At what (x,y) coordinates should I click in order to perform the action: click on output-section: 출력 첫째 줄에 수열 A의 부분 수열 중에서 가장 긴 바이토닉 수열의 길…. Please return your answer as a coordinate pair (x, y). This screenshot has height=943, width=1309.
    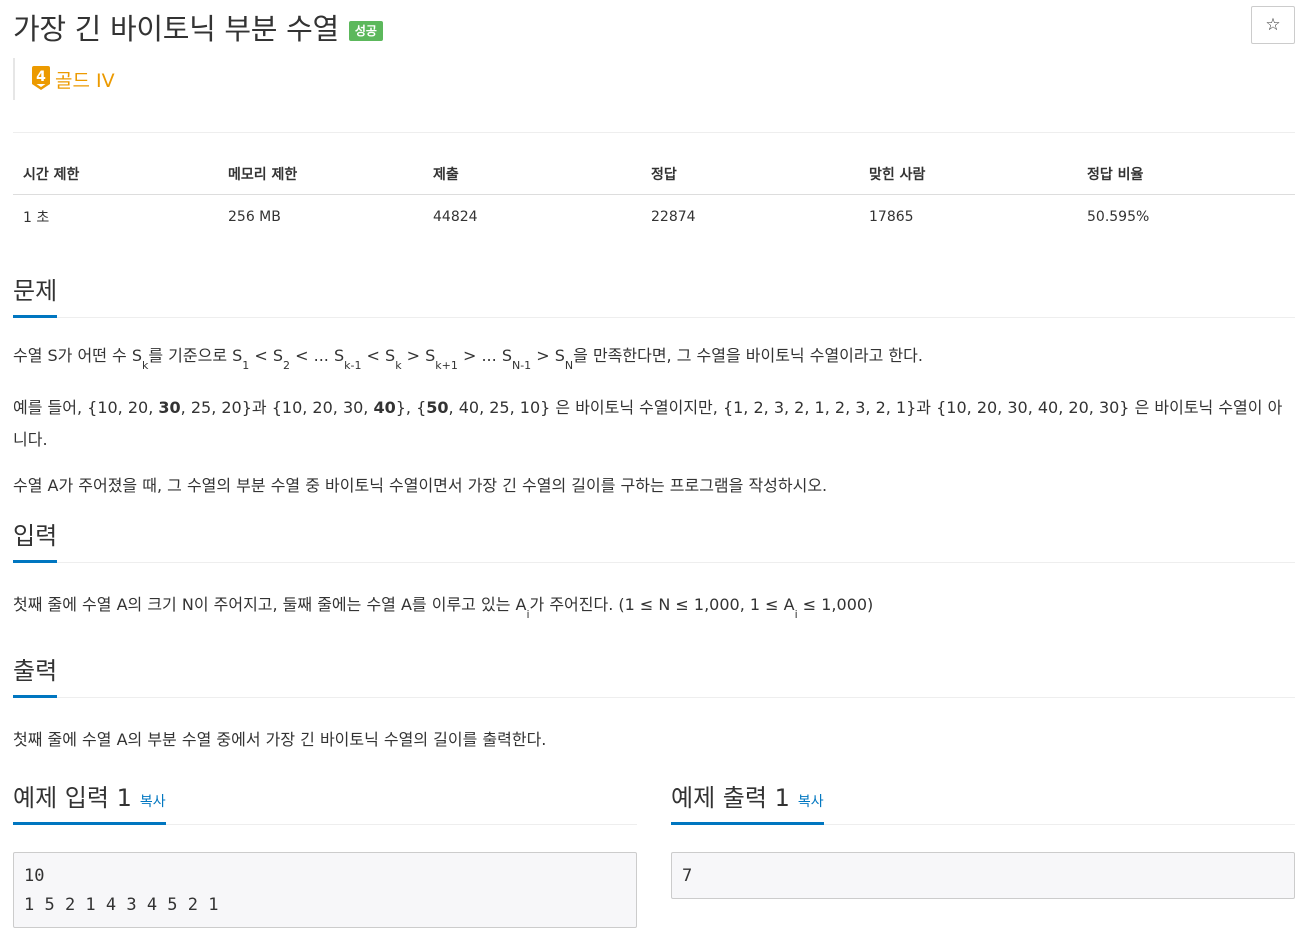
    Looking at the image, I should click on (654, 703).